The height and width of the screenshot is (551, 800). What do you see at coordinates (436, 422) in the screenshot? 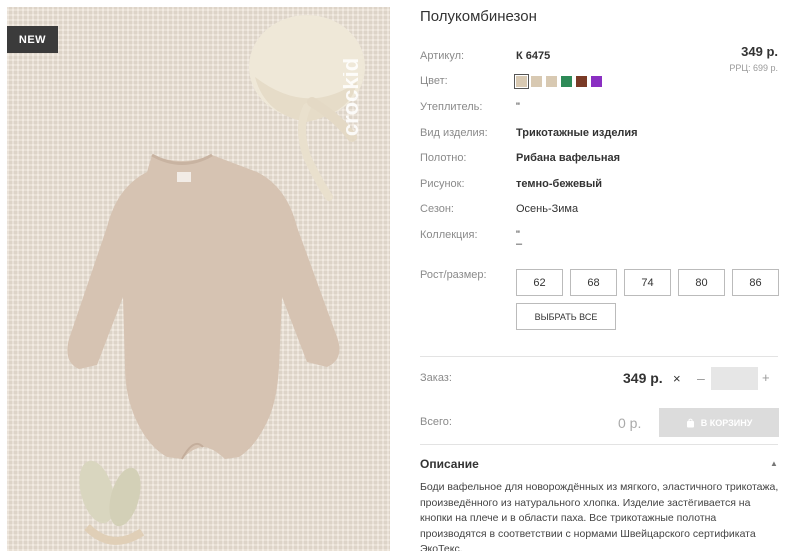
I see `total-label: Всего:` at bounding box center [436, 422].